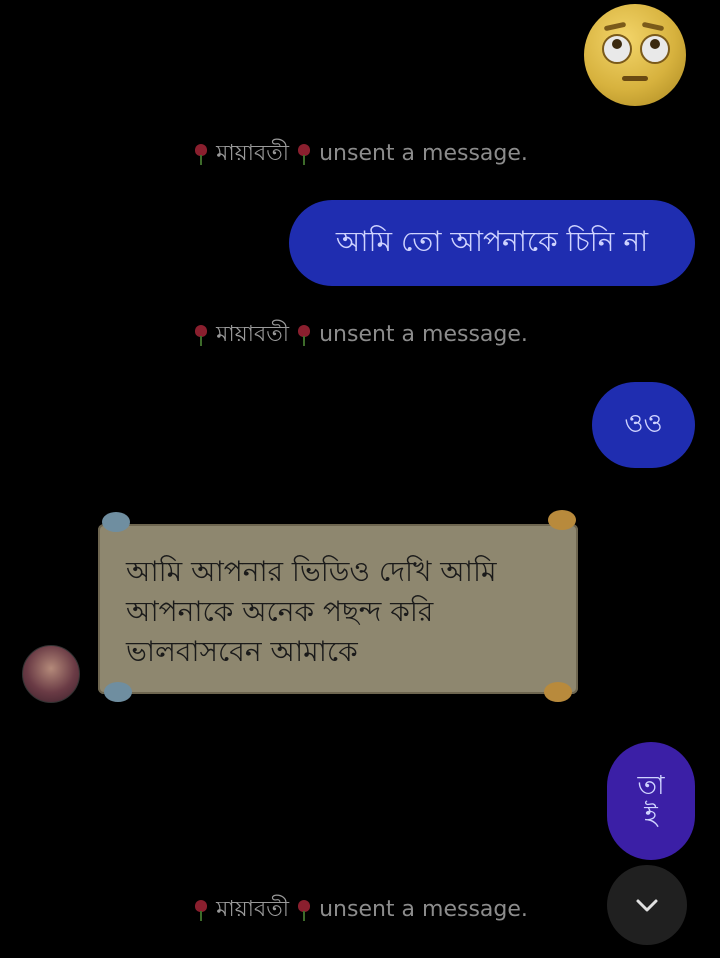  I want to click on message-text: আমি তো আপনাকে চিনি না, so click(492, 241).